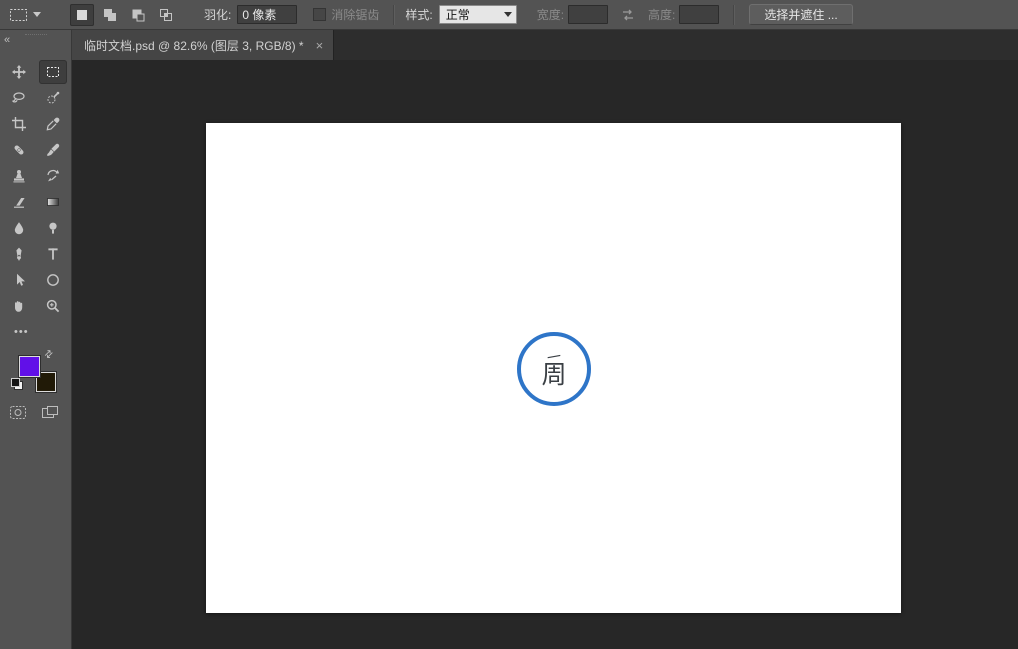  I want to click on rectangular-marquee-tool, so click(53, 72).